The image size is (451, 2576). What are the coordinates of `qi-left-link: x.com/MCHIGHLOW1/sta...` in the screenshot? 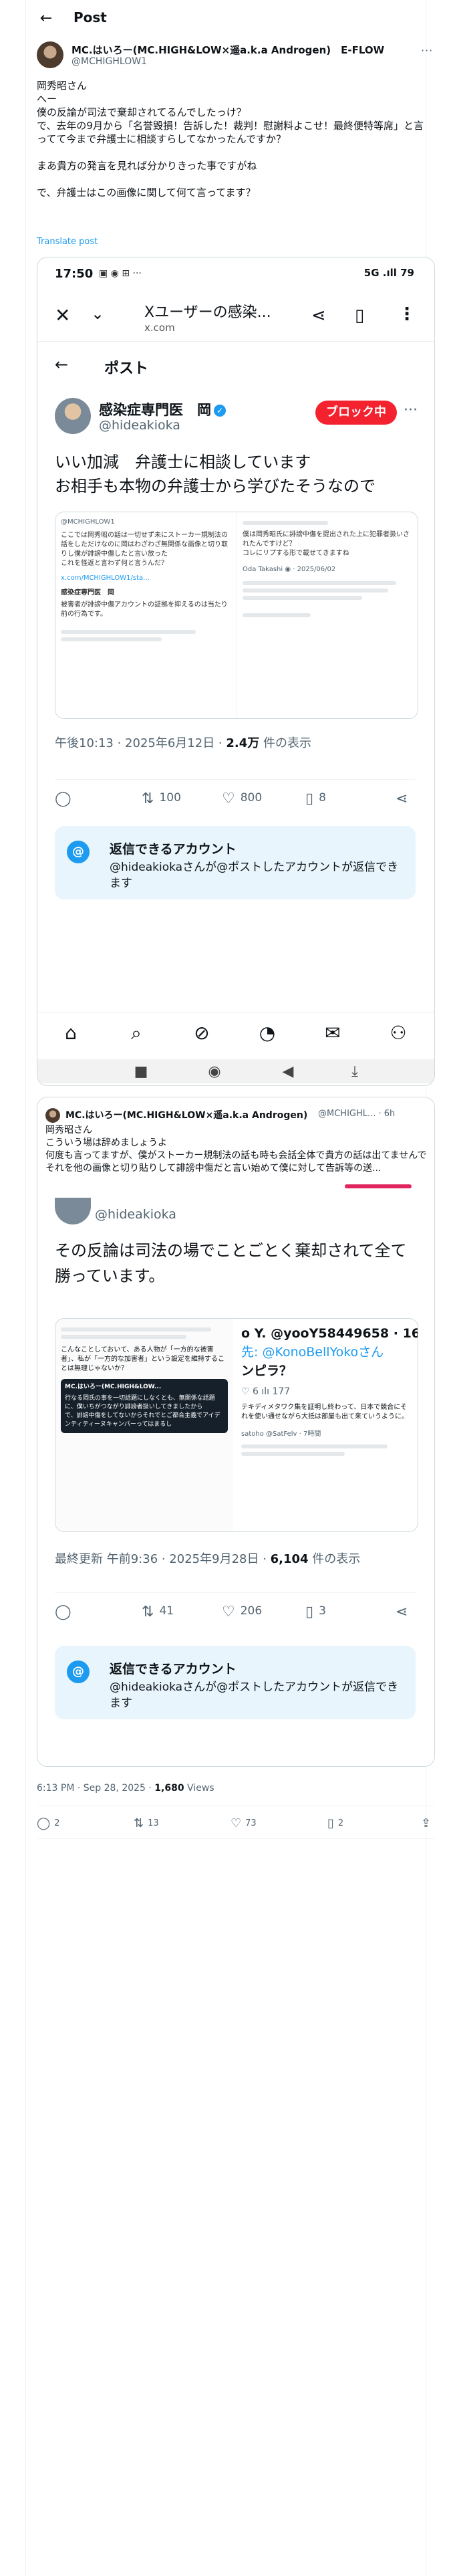 It's located at (105, 578).